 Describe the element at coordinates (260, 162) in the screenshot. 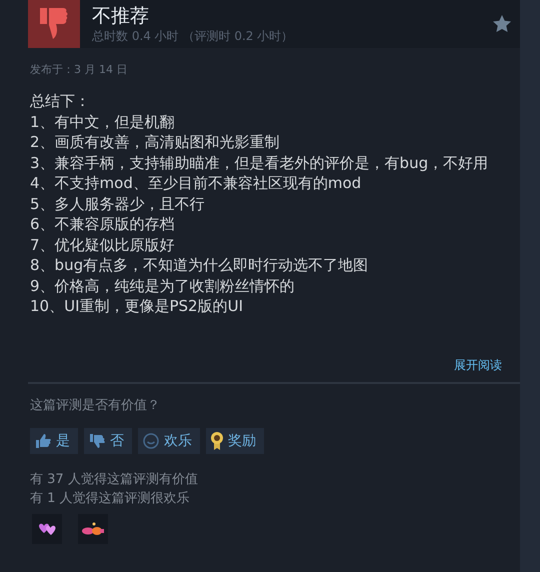

I see `review-line: 3、兼容手柄，支持辅助瞄准，但是看老外的评价是，有bug，不好用` at that location.